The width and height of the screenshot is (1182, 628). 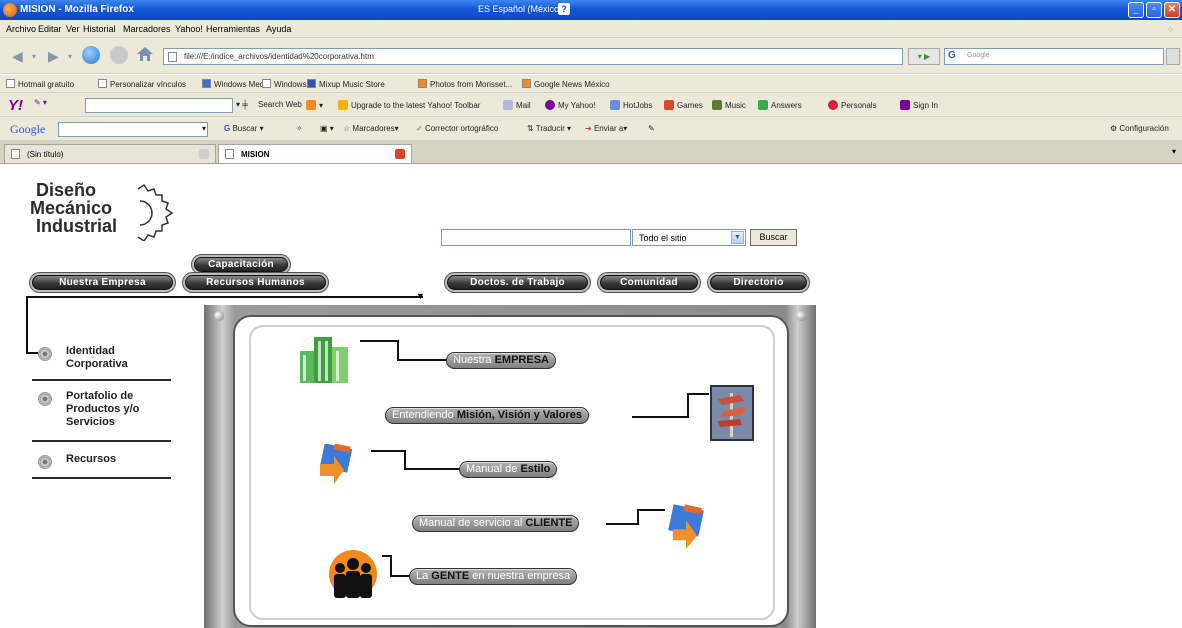 I want to click on menu-editar: Editar, so click(x=50, y=29).